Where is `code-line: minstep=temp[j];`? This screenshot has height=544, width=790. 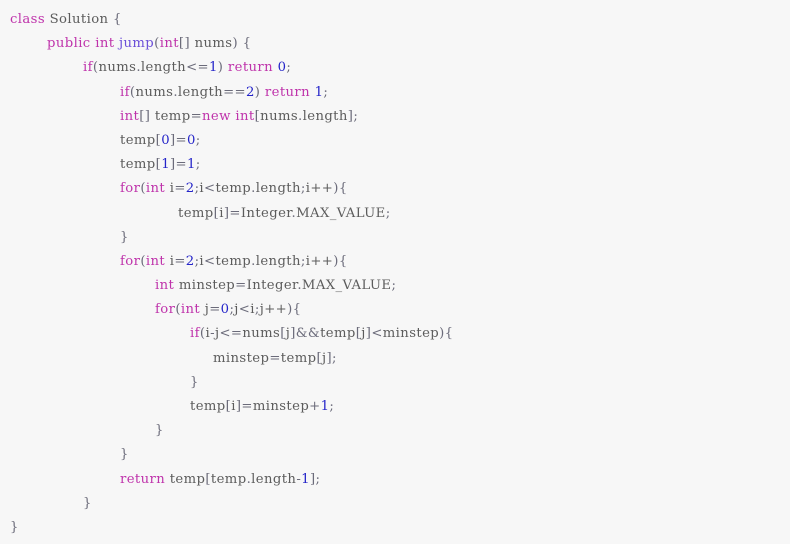
code-line: minstep=temp[j]; is located at coordinates (395, 359).